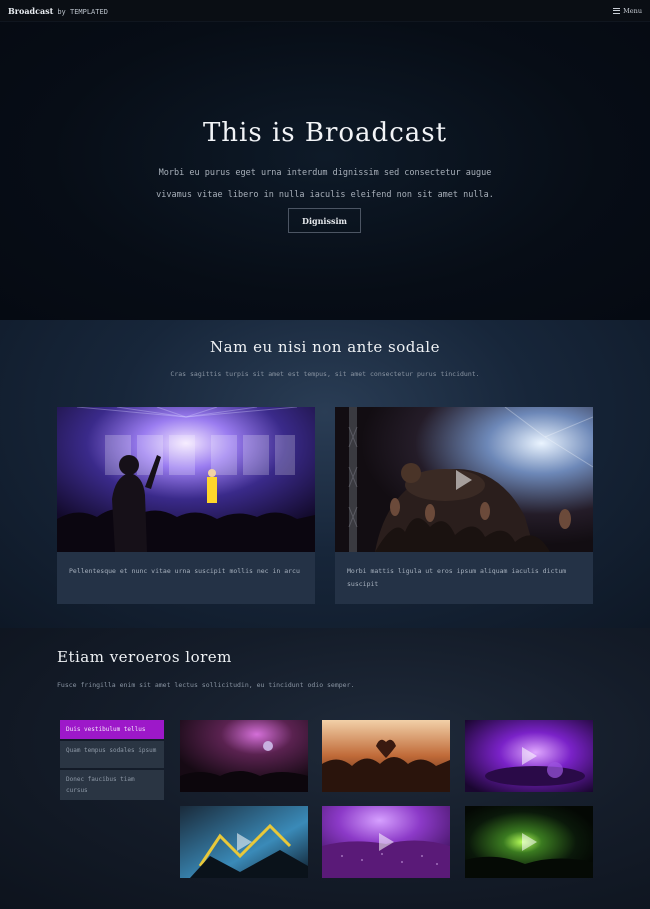  Describe the element at coordinates (386, 756) in the screenshot. I see `gallery-thumb-heart-hands` at that location.